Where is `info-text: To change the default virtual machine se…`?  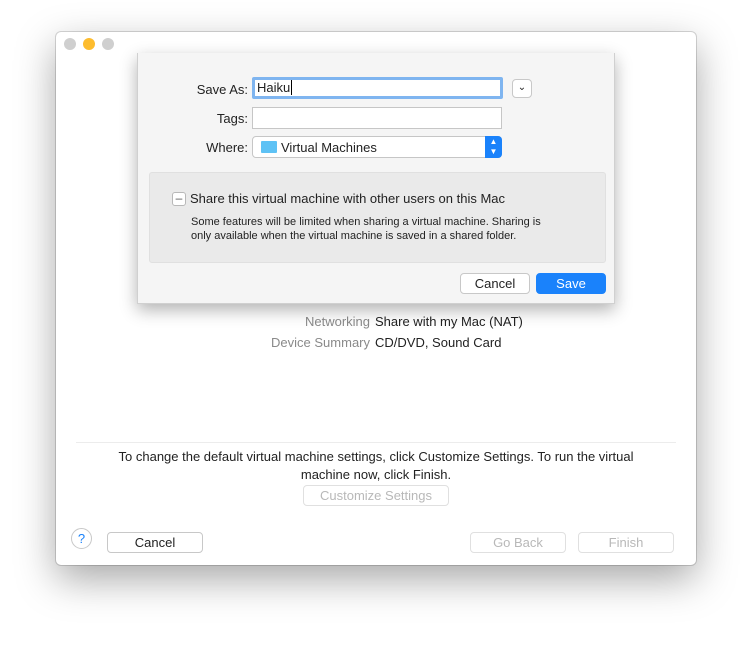 info-text: To change the default virtual machine se… is located at coordinates (376, 465).